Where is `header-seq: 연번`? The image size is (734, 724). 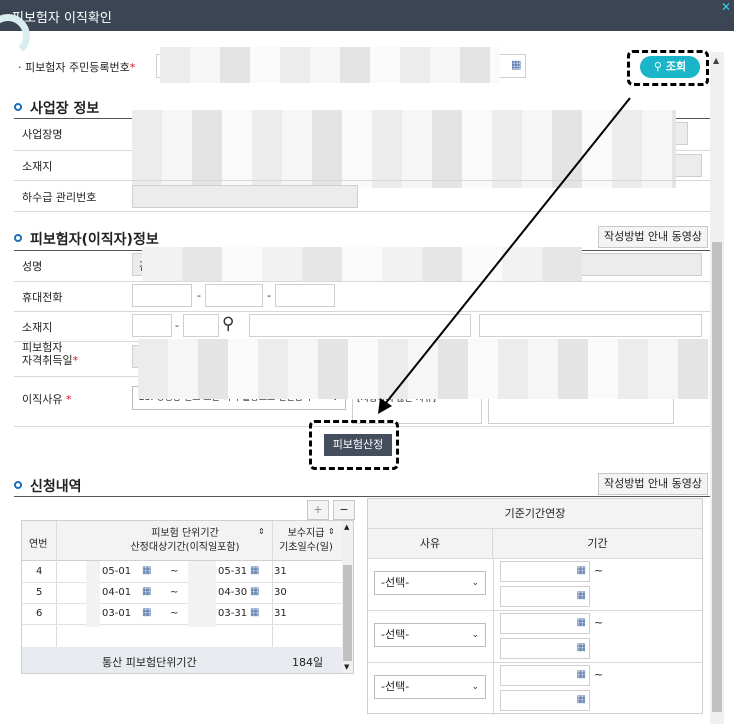
header-seq: 연번 is located at coordinates (38, 544).